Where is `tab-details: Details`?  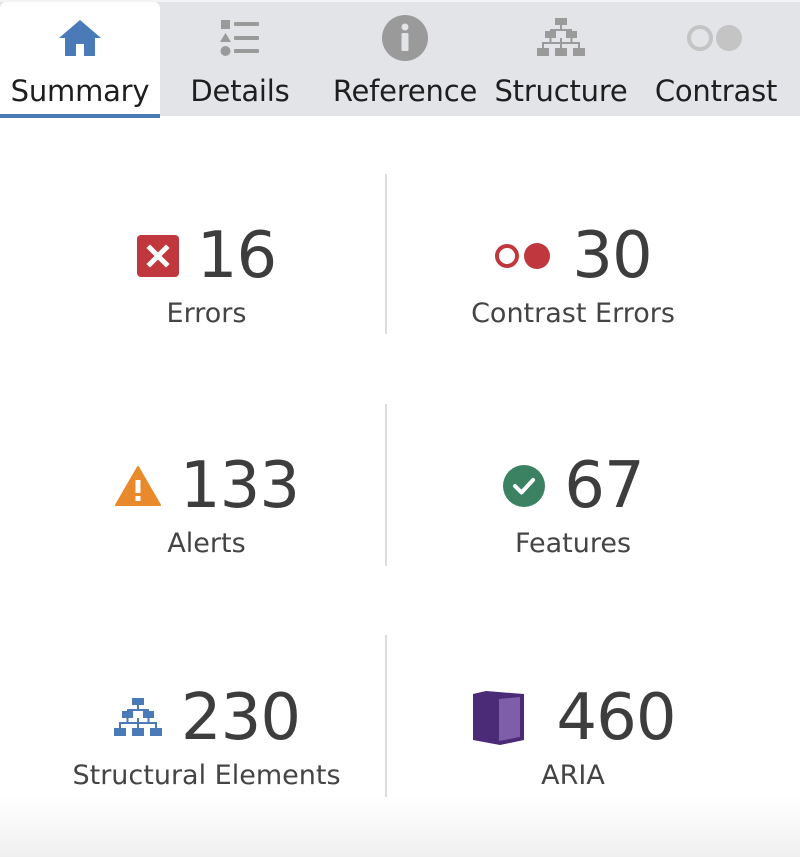
tab-details: Details is located at coordinates (240, 59).